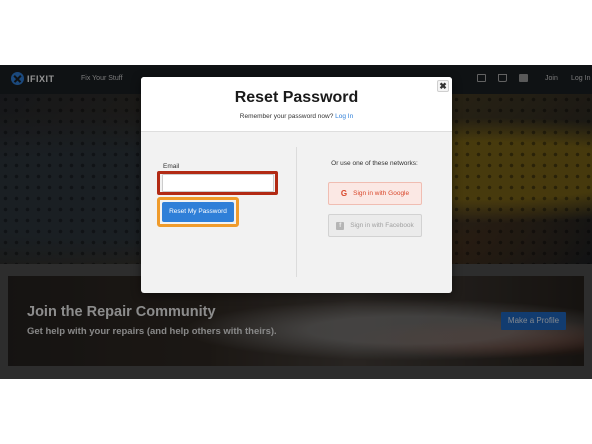 This screenshot has height=444, width=592. Describe the element at coordinates (382, 225) in the screenshot. I see `facebook-button-label: Sign in with Facebook` at that location.